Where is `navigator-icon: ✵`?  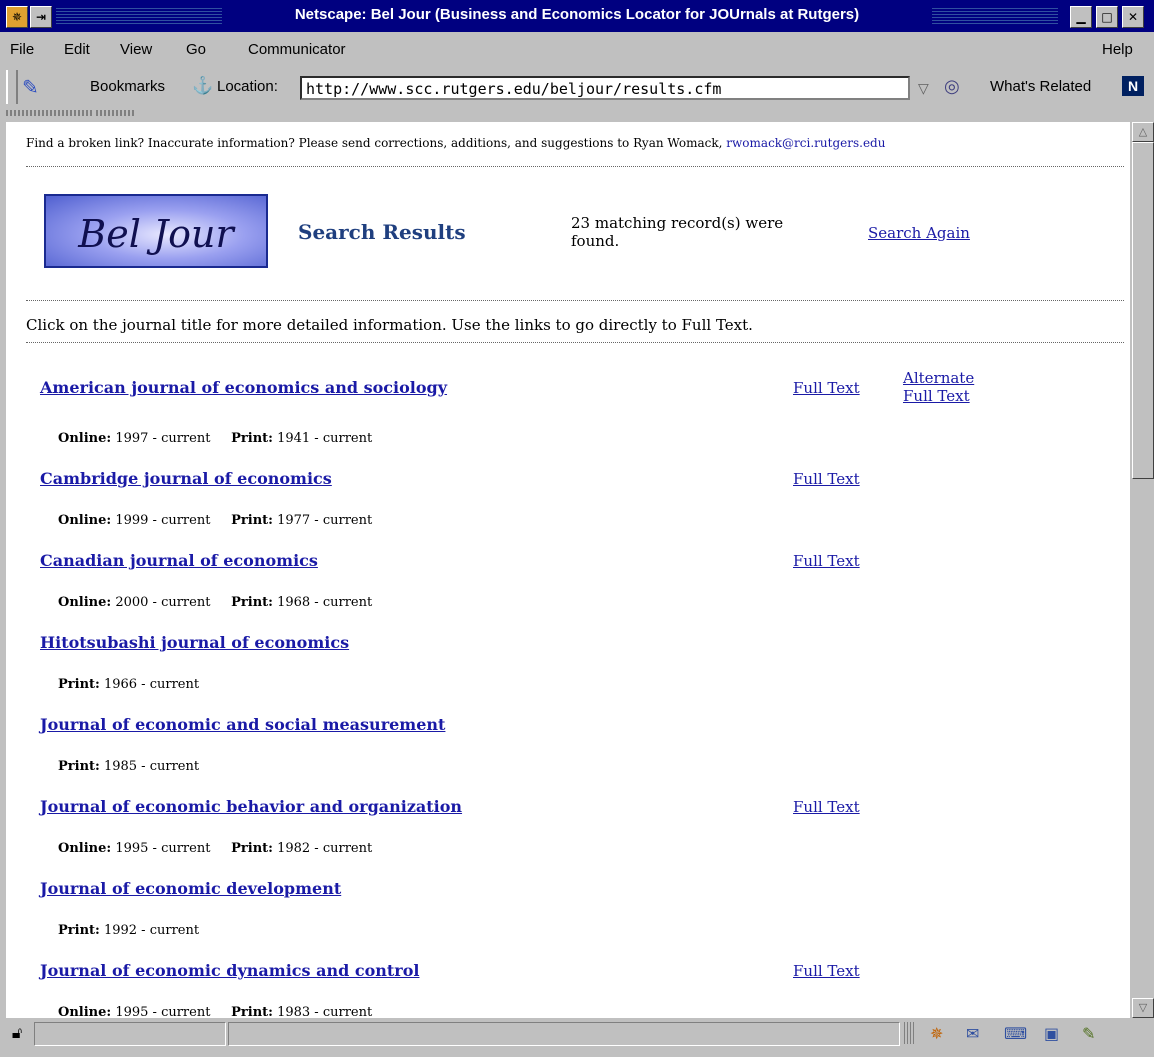 navigator-icon: ✵ is located at coordinates (936, 1033).